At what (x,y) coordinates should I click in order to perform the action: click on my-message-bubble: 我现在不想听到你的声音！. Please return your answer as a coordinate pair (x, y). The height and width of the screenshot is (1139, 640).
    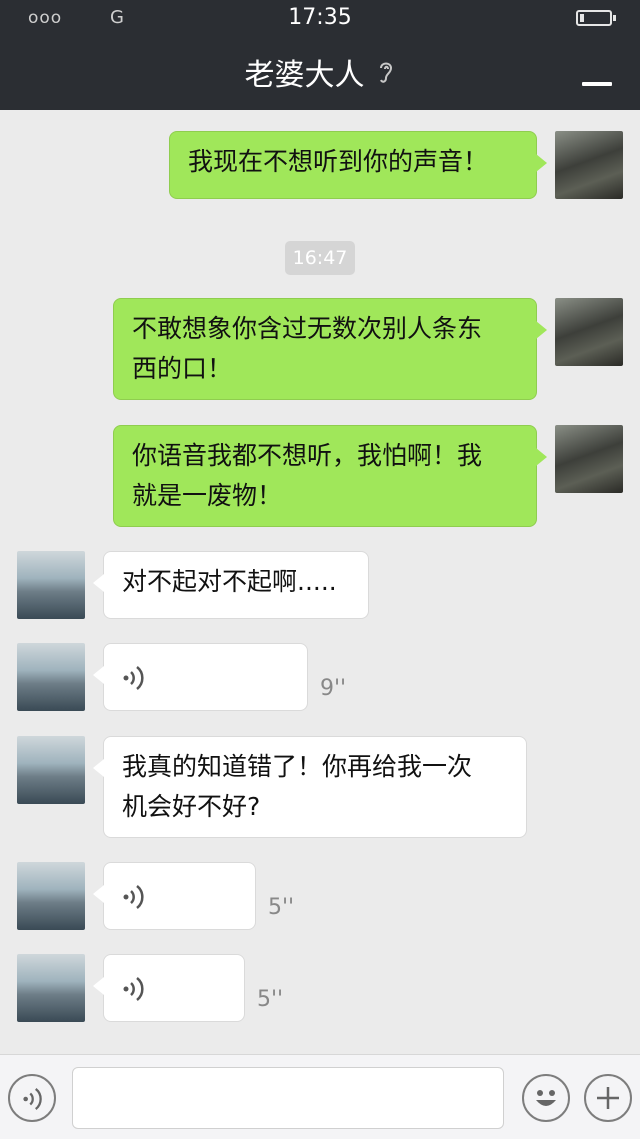
    Looking at the image, I should click on (358, 165).